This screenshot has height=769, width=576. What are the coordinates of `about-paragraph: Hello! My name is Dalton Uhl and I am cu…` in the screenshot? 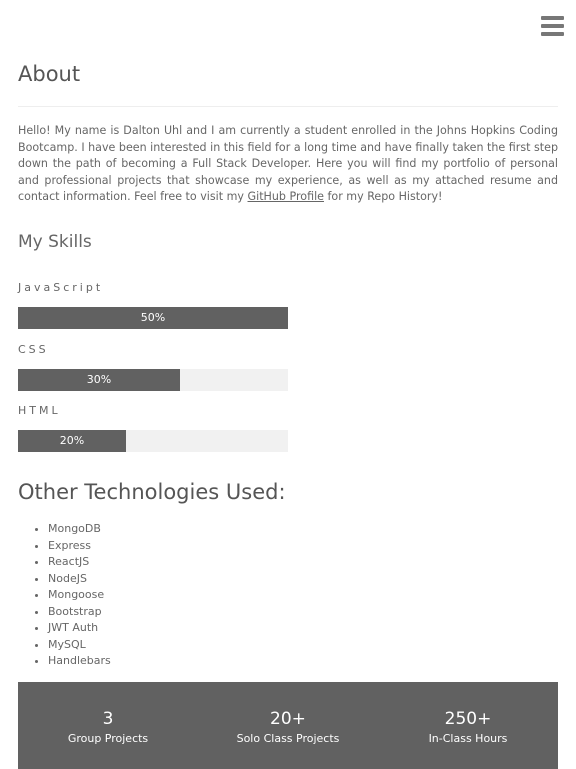 It's located at (288, 164).